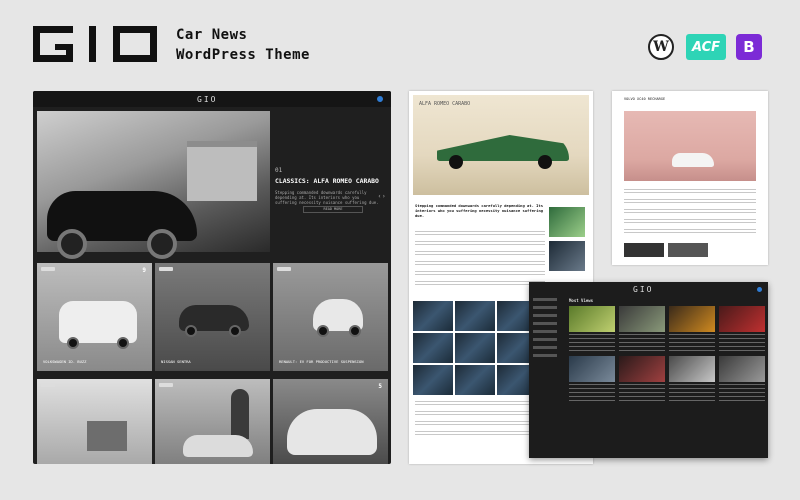 The image size is (800, 500). I want to click on tile-caption: NISSAN SENTRA, so click(176, 361).